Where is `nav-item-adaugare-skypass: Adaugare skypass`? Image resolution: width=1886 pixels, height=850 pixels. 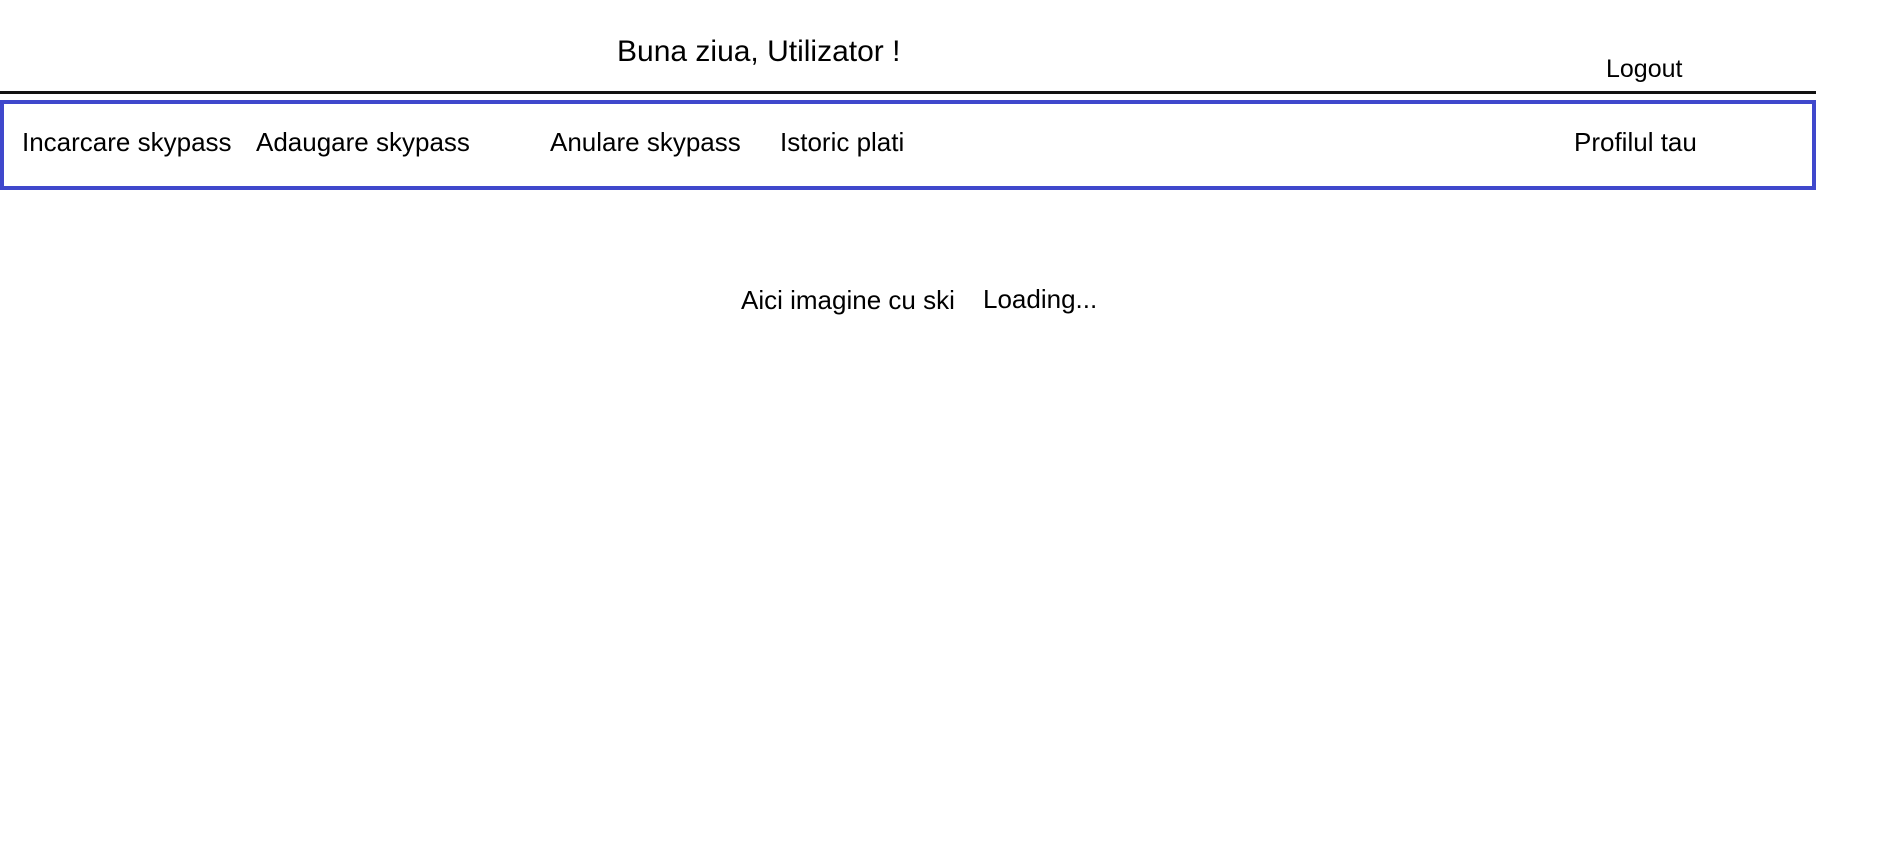
nav-item-adaugare-skypass: Adaugare skypass is located at coordinates (363, 142).